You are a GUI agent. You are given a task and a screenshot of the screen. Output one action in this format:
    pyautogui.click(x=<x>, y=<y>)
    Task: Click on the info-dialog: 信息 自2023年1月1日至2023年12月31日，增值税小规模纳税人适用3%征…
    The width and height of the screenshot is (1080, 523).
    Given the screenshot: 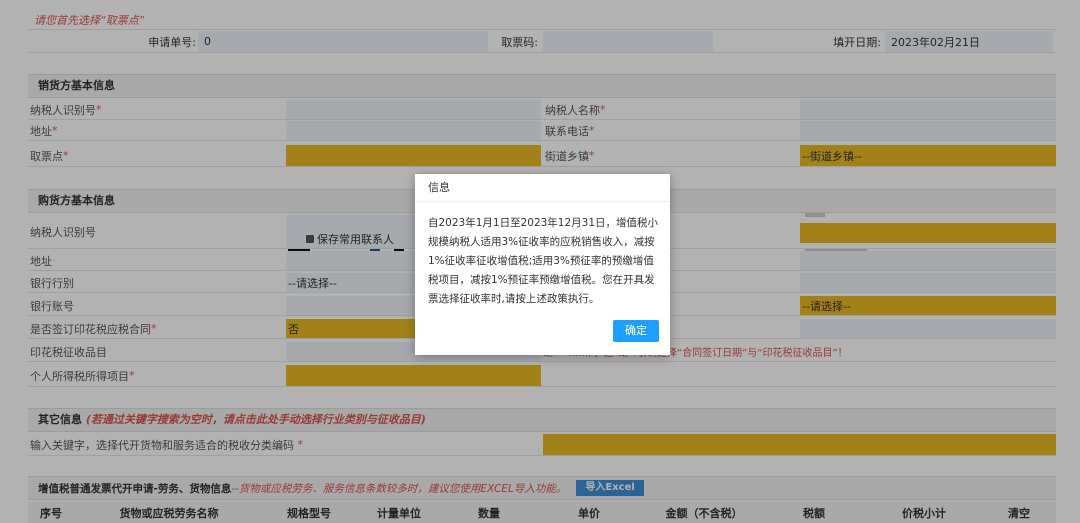 What is the action you would take?
    pyautogui.click(x=542, y=264)
    